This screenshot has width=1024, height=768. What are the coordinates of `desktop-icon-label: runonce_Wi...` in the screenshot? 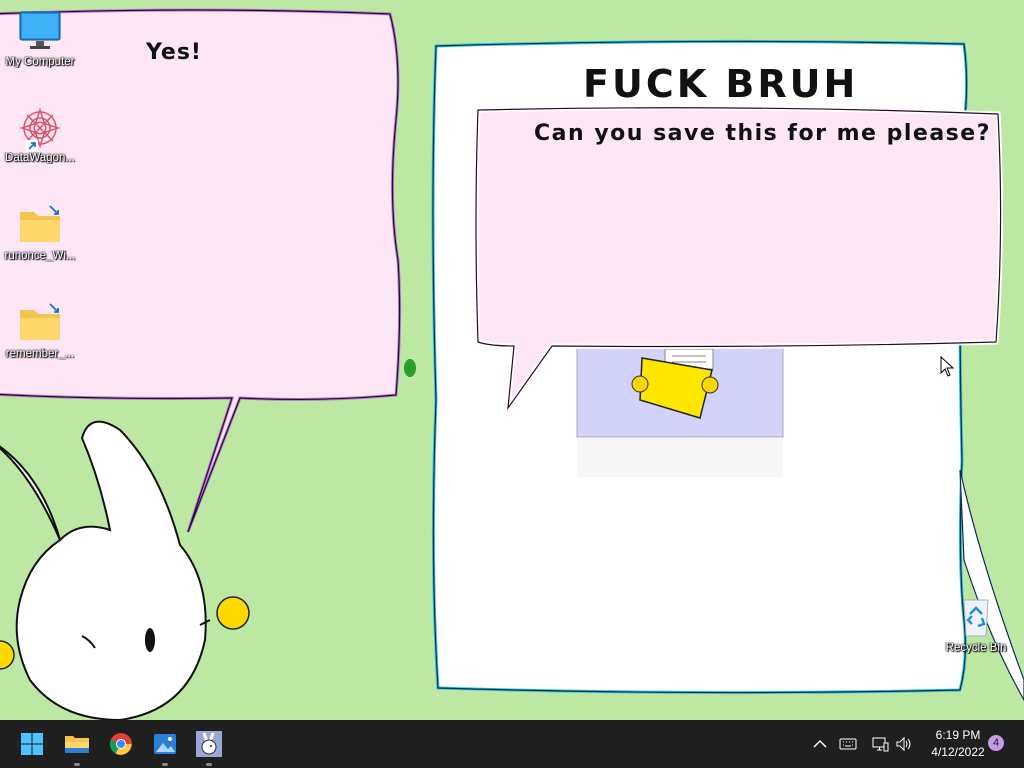 It's located at (40, 256).